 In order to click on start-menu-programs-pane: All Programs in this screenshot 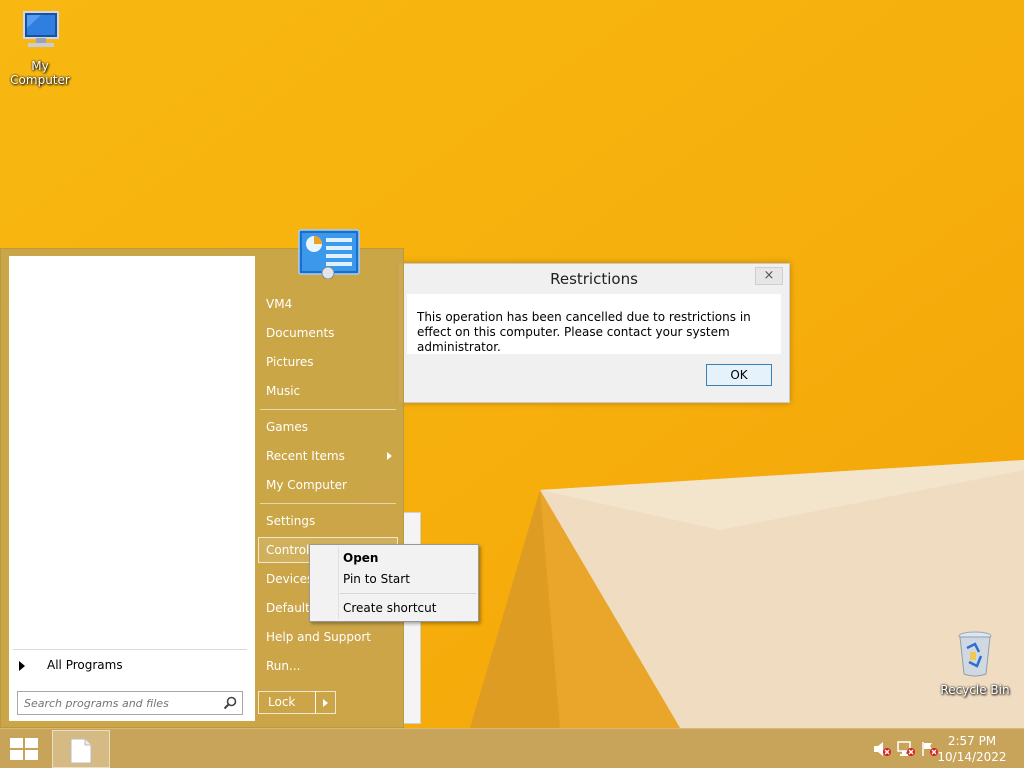, I will do `click(132, 488)`.